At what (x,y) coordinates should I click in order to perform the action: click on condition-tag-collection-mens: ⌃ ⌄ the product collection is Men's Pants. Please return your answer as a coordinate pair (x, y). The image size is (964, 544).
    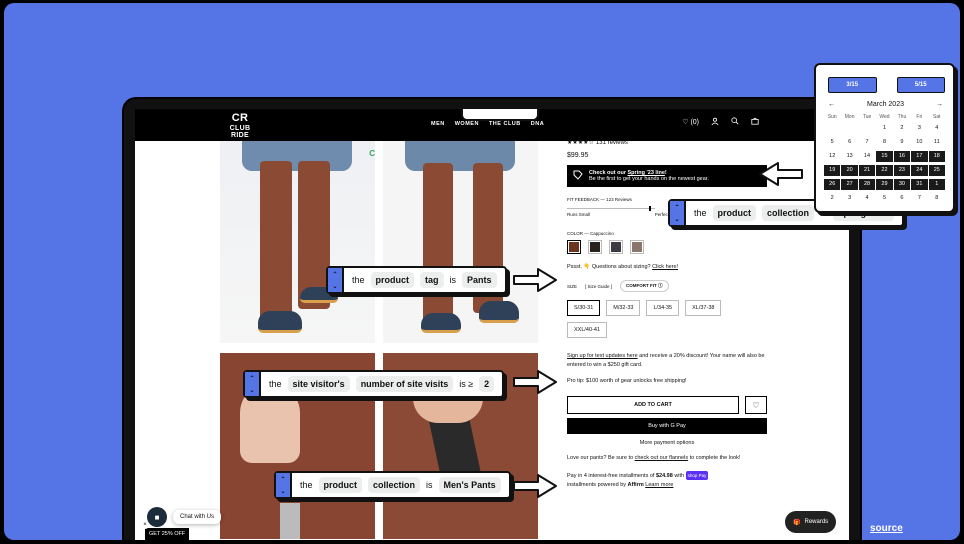
    Looking at the image, I should click on (392, 485).